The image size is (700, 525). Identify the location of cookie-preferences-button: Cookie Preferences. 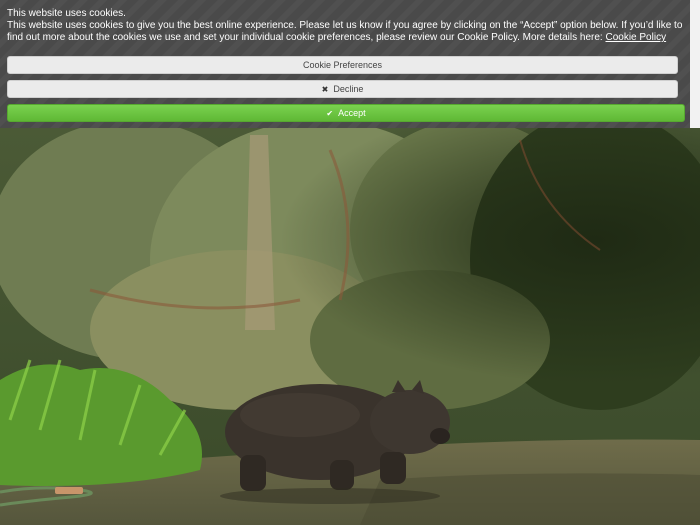
(342, 65).